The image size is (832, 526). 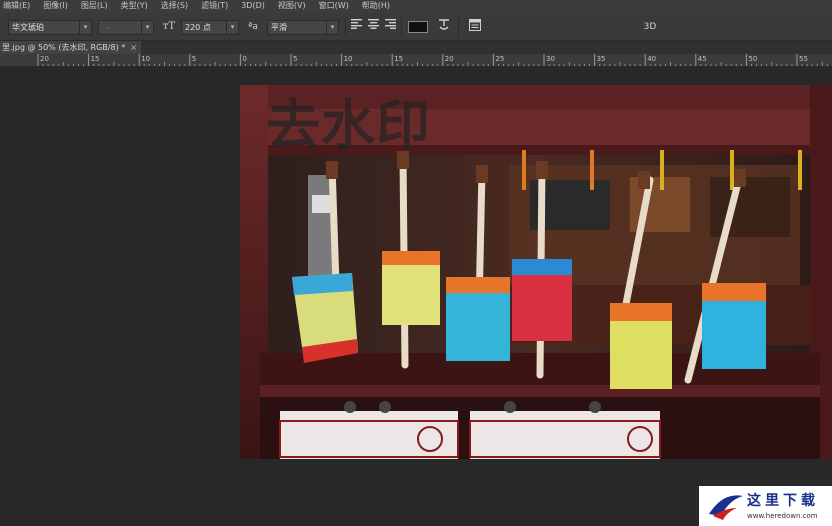 What do you see at coordinates (244, 59) in the screenshot?
I see `ruler-label: 0` at bounding box center [244, 59].